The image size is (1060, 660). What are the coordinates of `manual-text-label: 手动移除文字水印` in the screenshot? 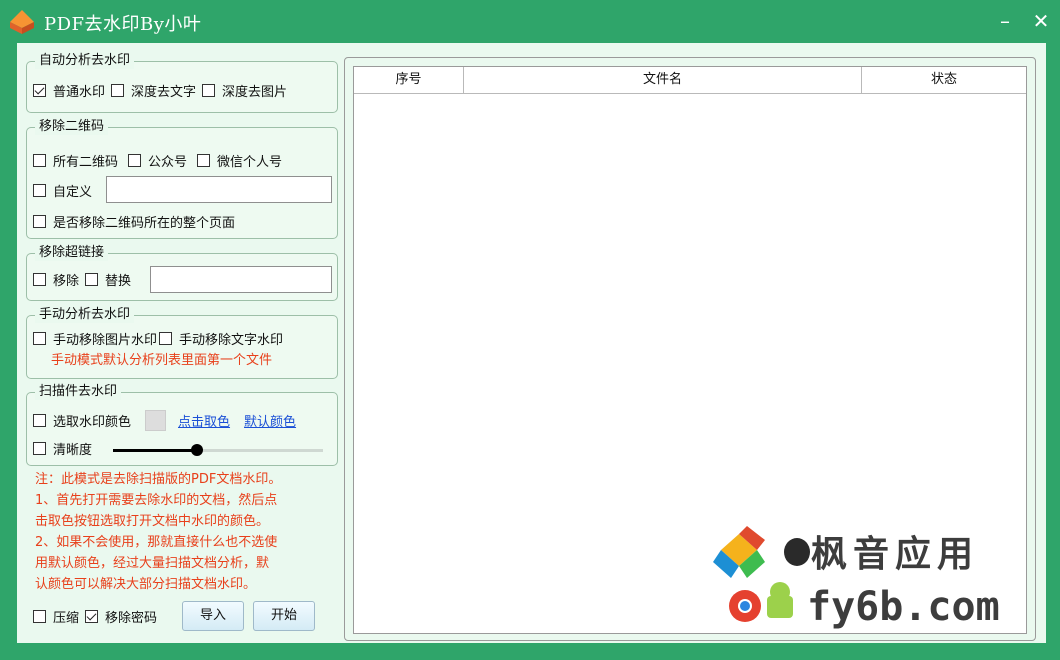 It's located at (231, 340).